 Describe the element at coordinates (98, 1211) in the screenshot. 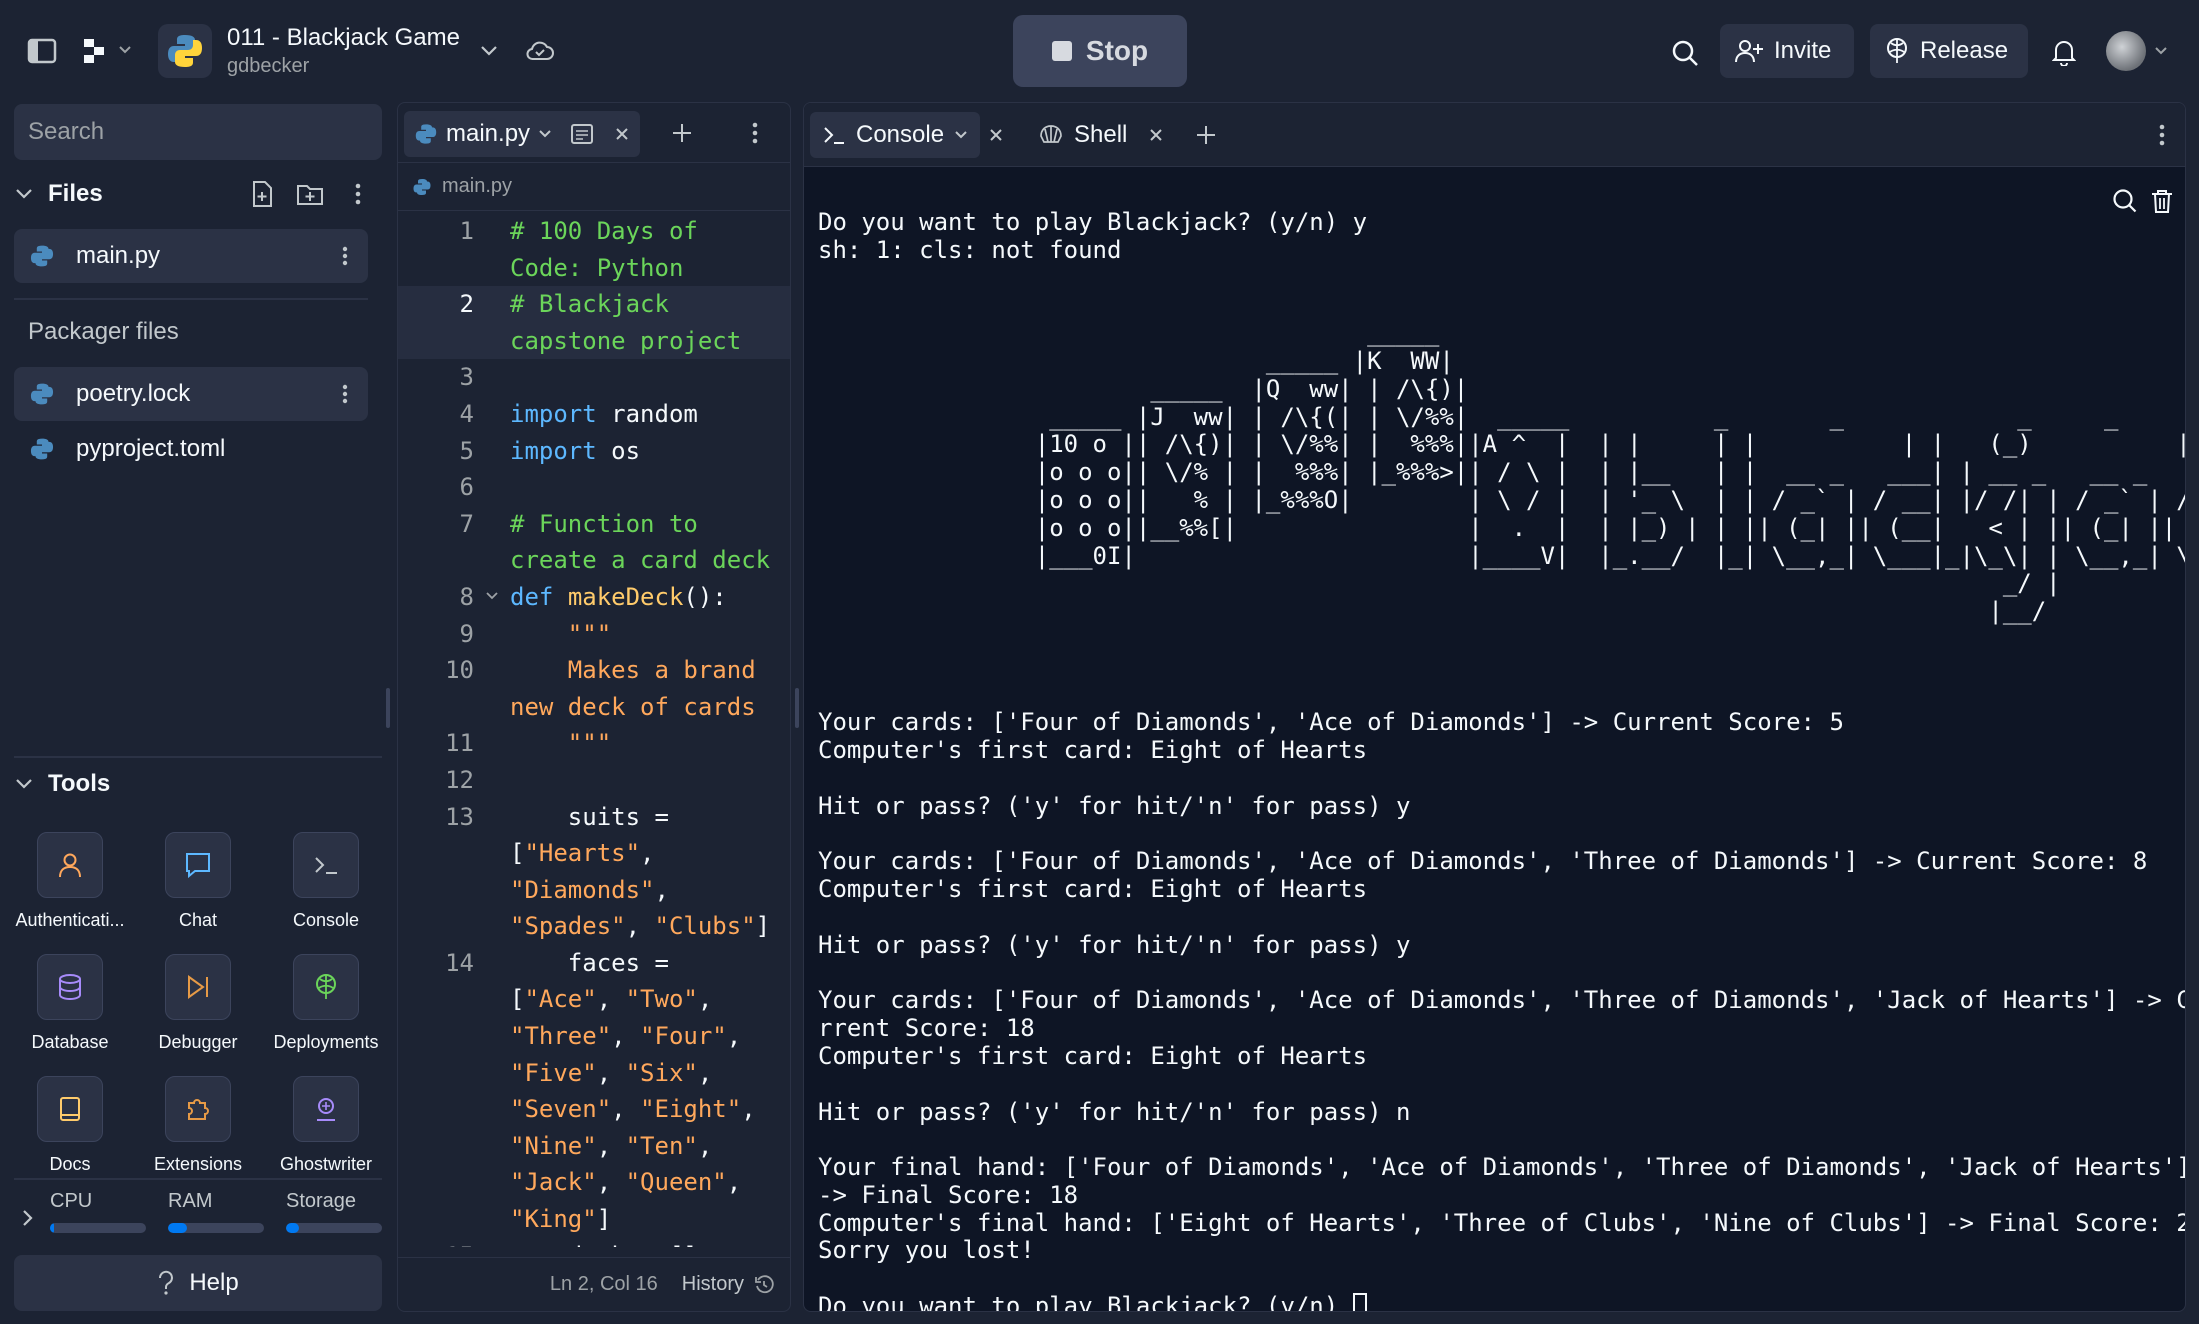

I see `cpu-usage: CPU` at that location.